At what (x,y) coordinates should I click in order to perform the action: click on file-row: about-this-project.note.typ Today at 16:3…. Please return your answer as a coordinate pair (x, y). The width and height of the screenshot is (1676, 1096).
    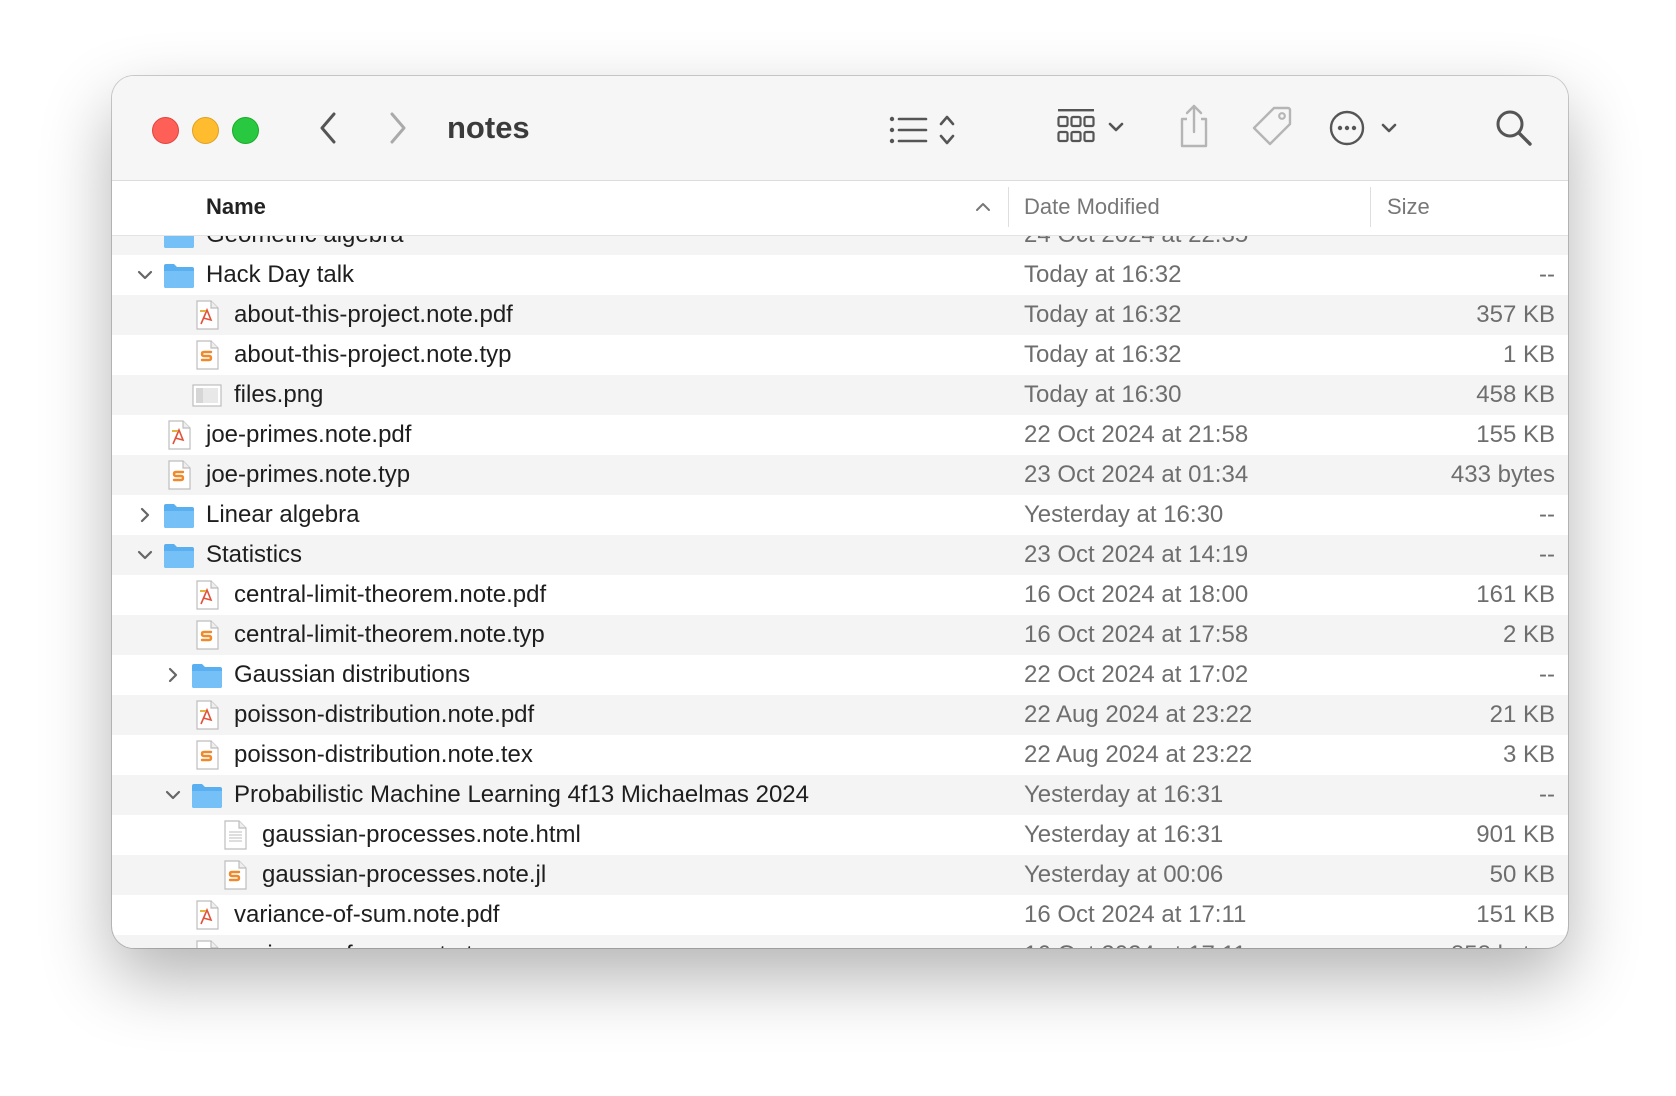
    Looking at the image, I should click on (840, 355).